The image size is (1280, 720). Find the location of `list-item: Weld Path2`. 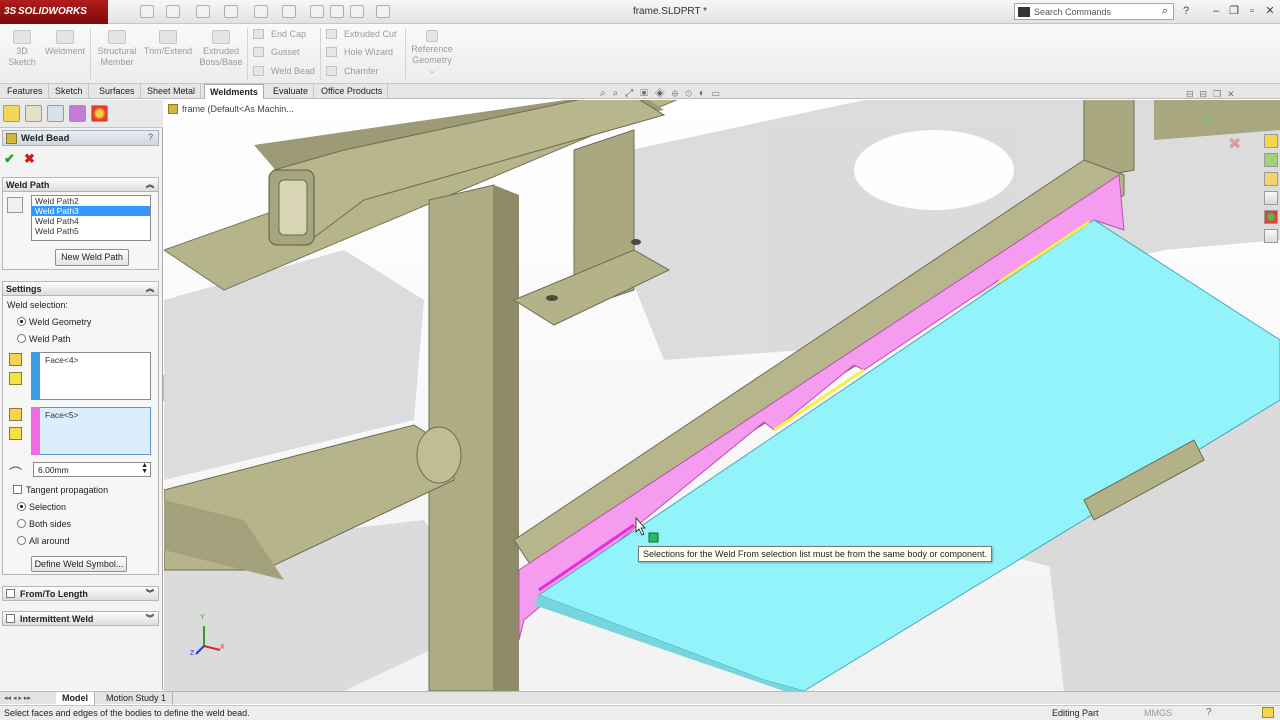

list-item: Weld Path2 is located at coordinates (91, 201).